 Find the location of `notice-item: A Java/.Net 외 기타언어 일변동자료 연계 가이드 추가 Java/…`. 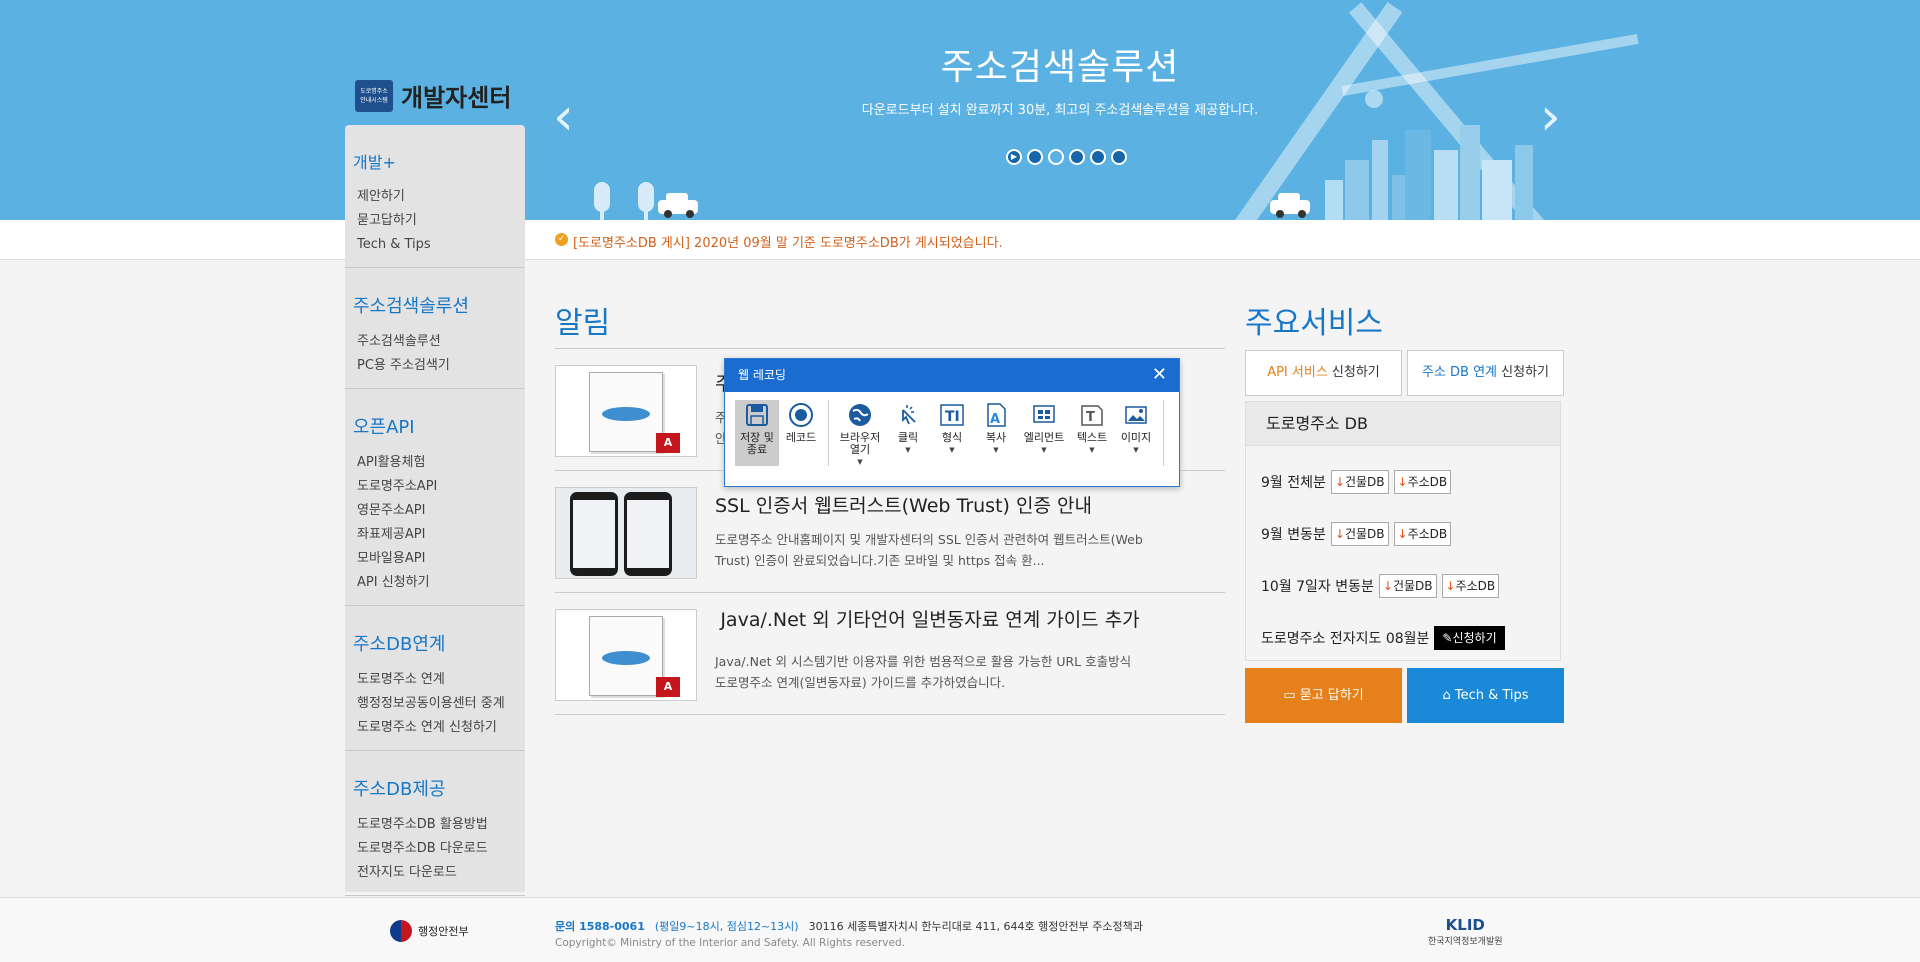

notice-item: A Java/.Net 외 기타언어 일변동자료 연계 가이드 추가 Java/… is located at coordinates (890, 654).